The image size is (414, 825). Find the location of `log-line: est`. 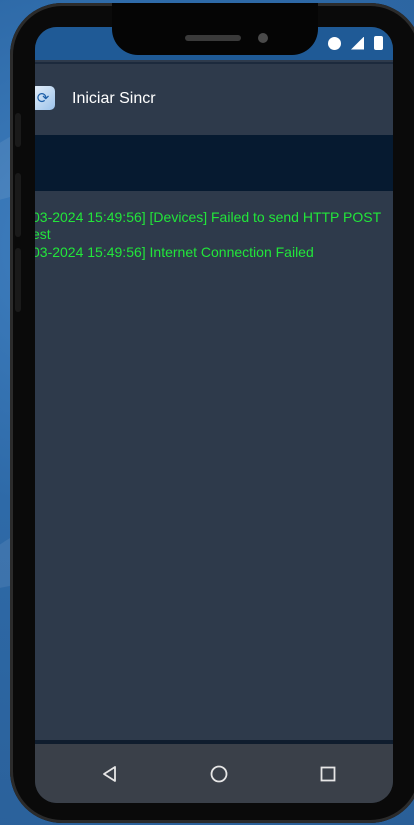

log-line: est is located at coordinates (43, 234).